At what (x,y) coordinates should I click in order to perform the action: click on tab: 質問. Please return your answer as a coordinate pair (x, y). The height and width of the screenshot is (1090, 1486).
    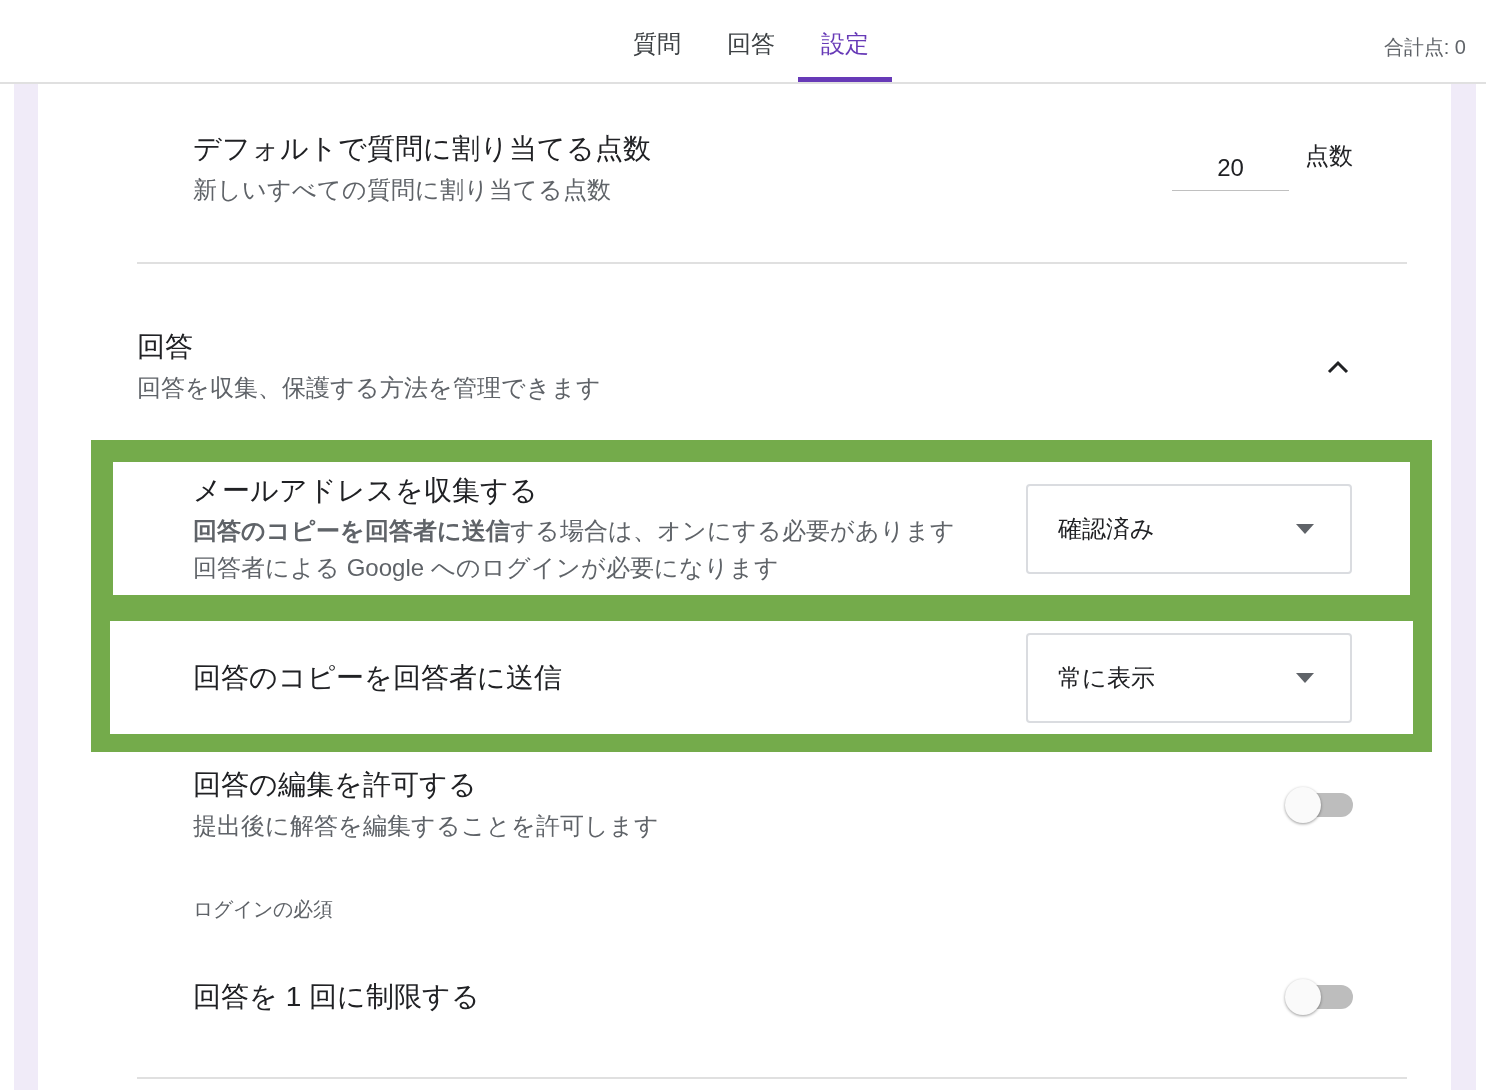
    Looking at the image, I should click on (657, 41).